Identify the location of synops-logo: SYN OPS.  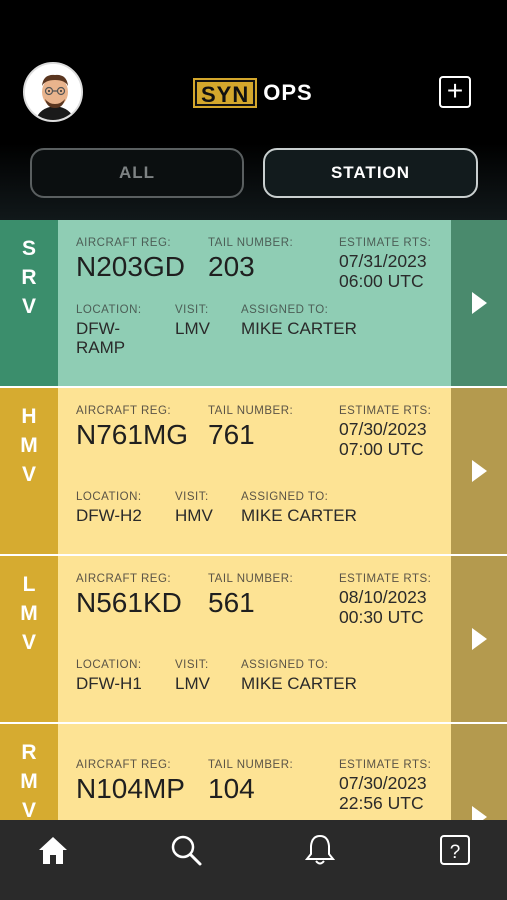
(252, 93).